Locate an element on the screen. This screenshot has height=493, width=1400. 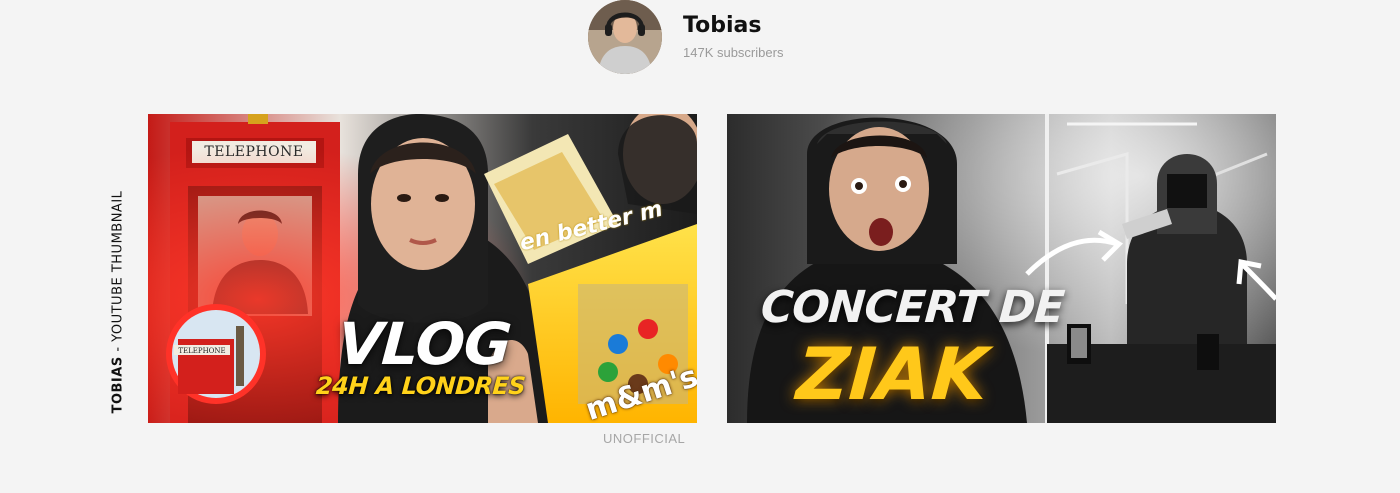
side-label-rest: - YOUTUBE THUMBNAIL is located at coordinates (118, 273).